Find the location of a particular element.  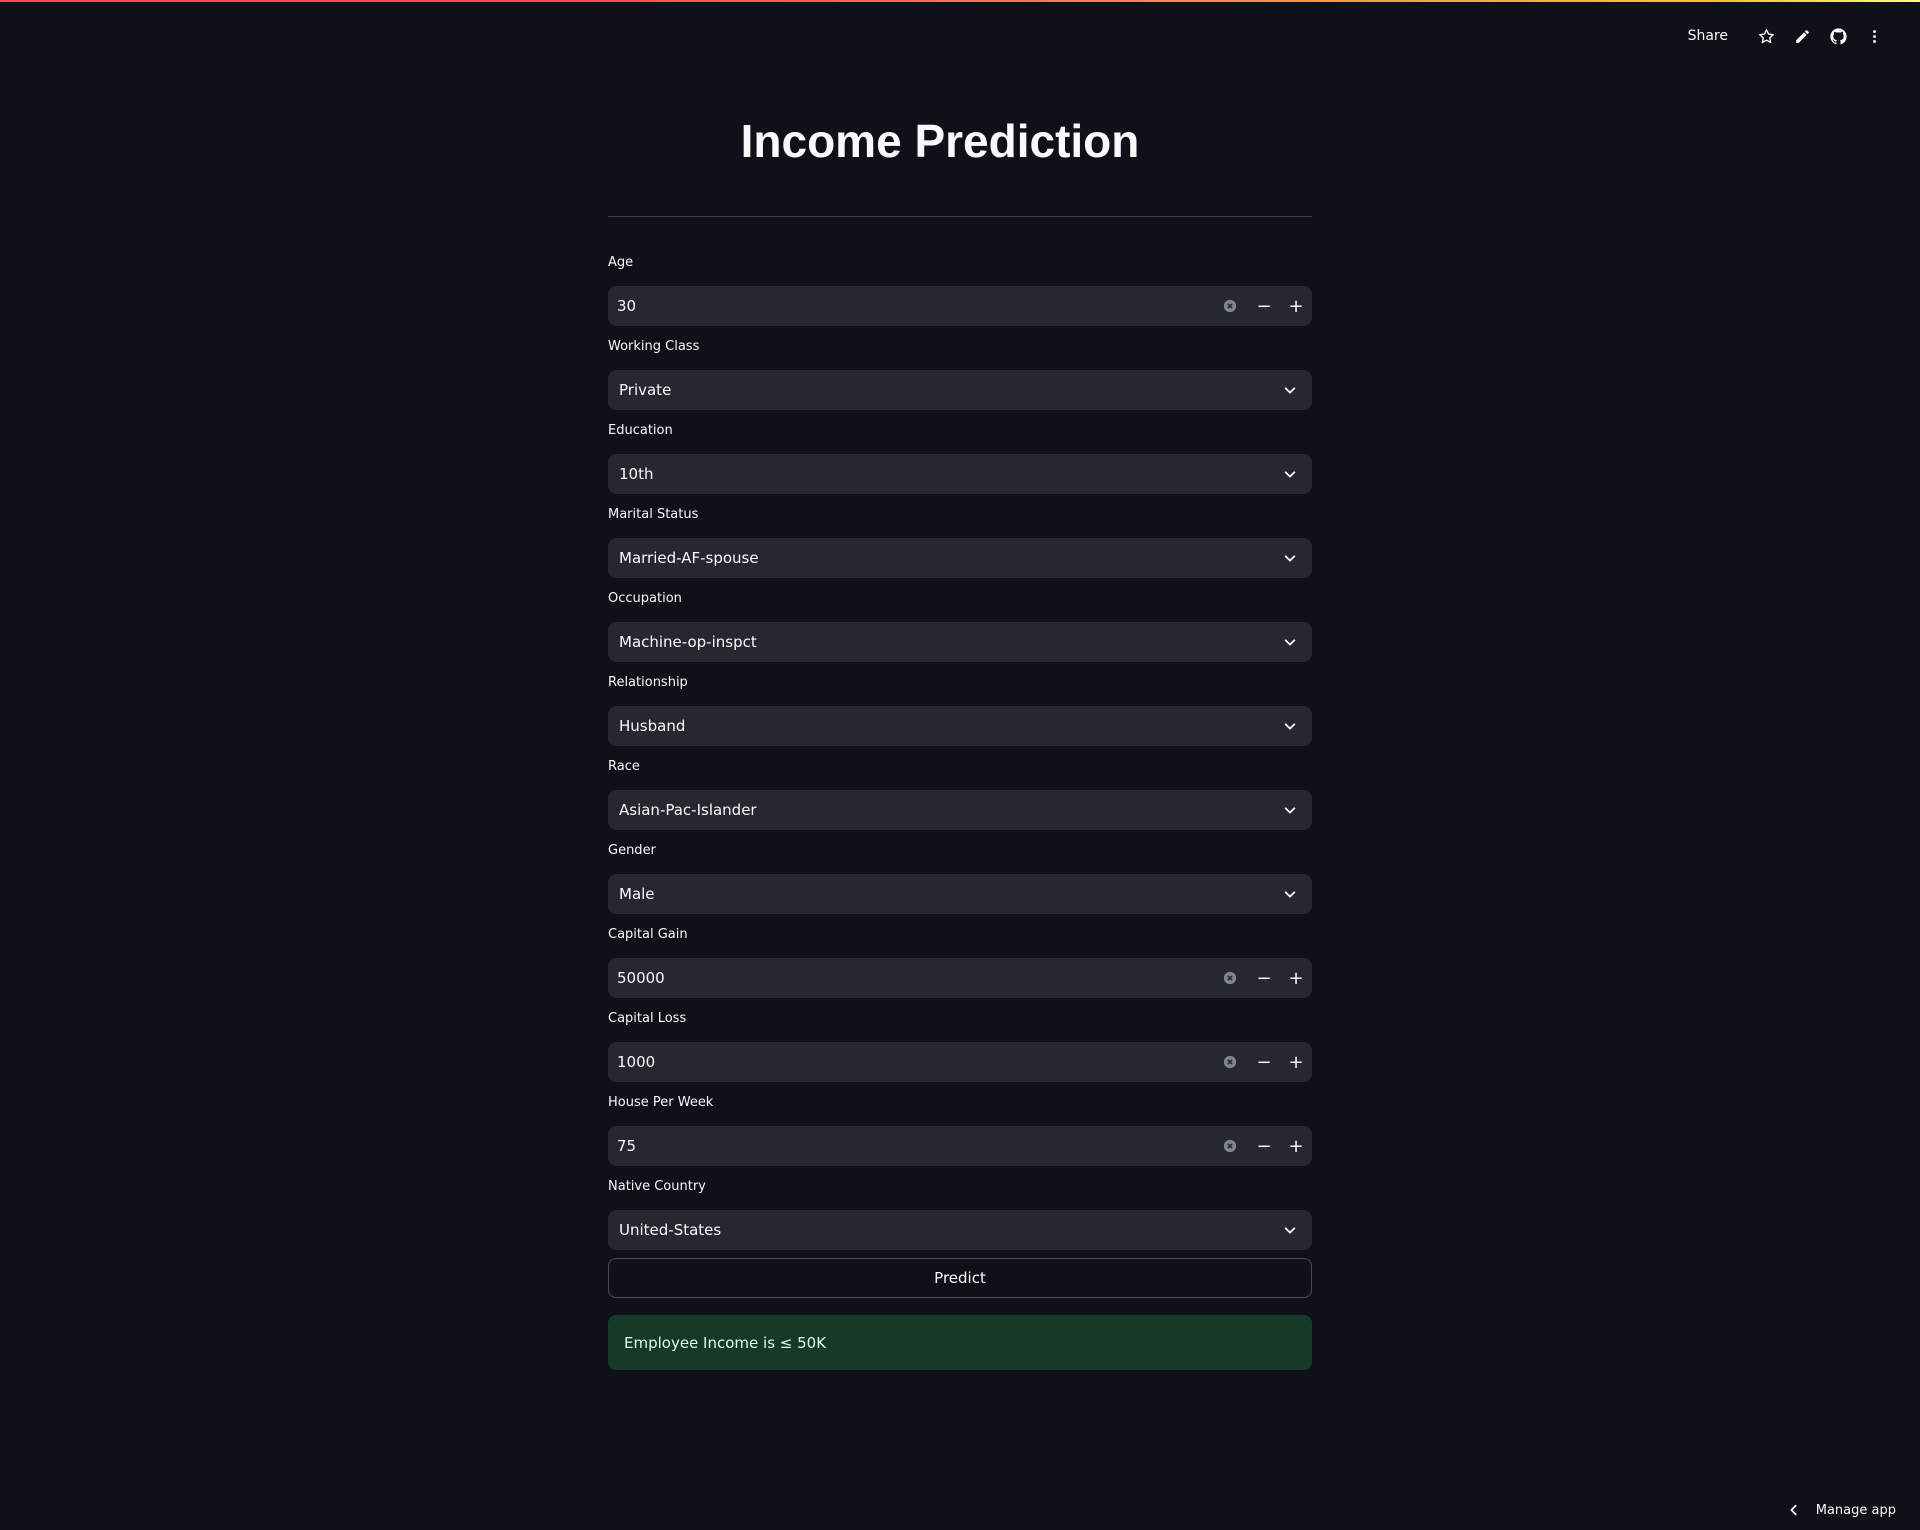

occupation-field: Occupation Machine-op-inspct is located at coordinates (960, 625).